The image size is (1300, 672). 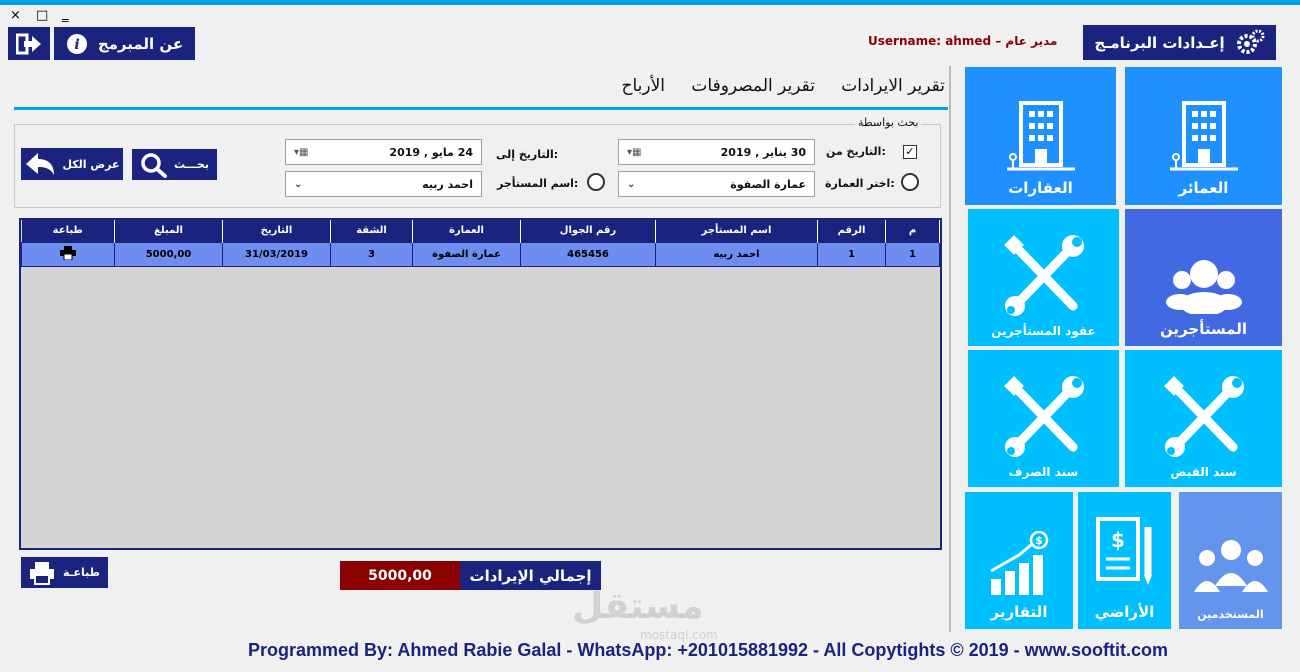 What do you see at coordinates (65, 15) in the screenshot?
I see `minimize-window-button: ‗` at bounding box center [65, 15].